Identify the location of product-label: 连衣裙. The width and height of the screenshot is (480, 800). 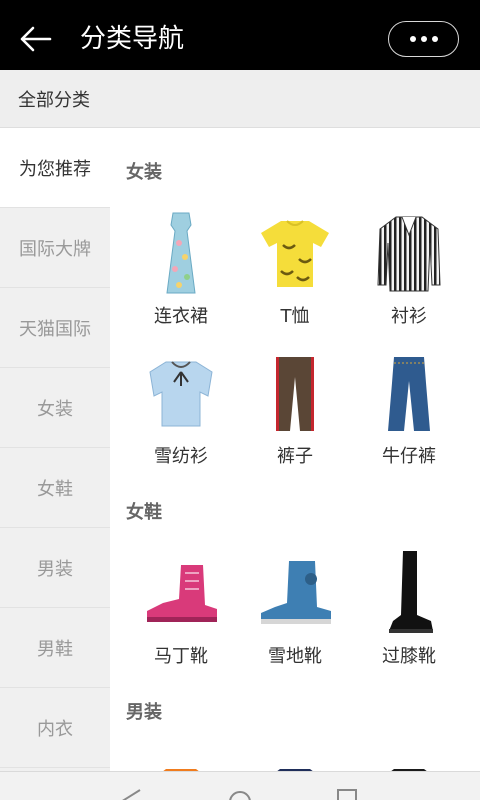
(181, 316).